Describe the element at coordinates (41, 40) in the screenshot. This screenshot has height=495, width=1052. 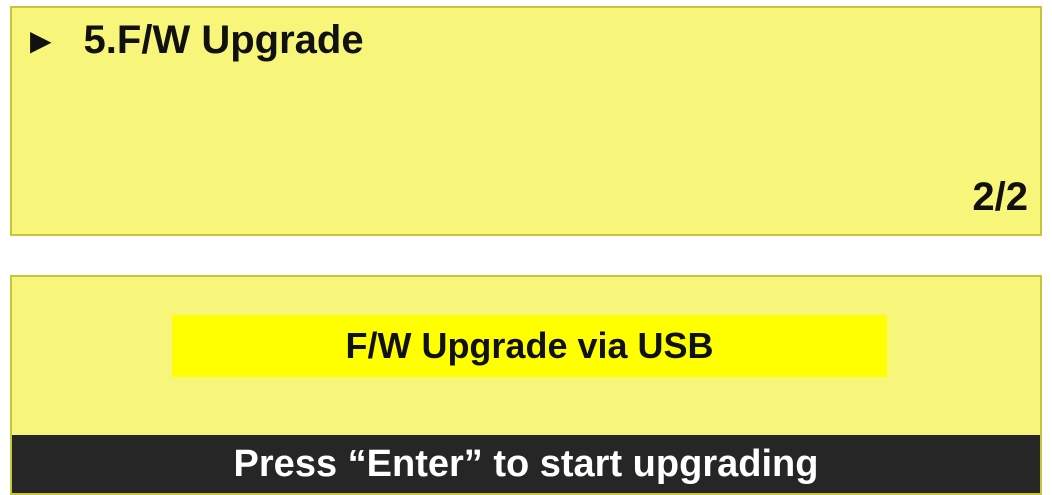
I see `selection-pointer-icon: ▶` at that location.